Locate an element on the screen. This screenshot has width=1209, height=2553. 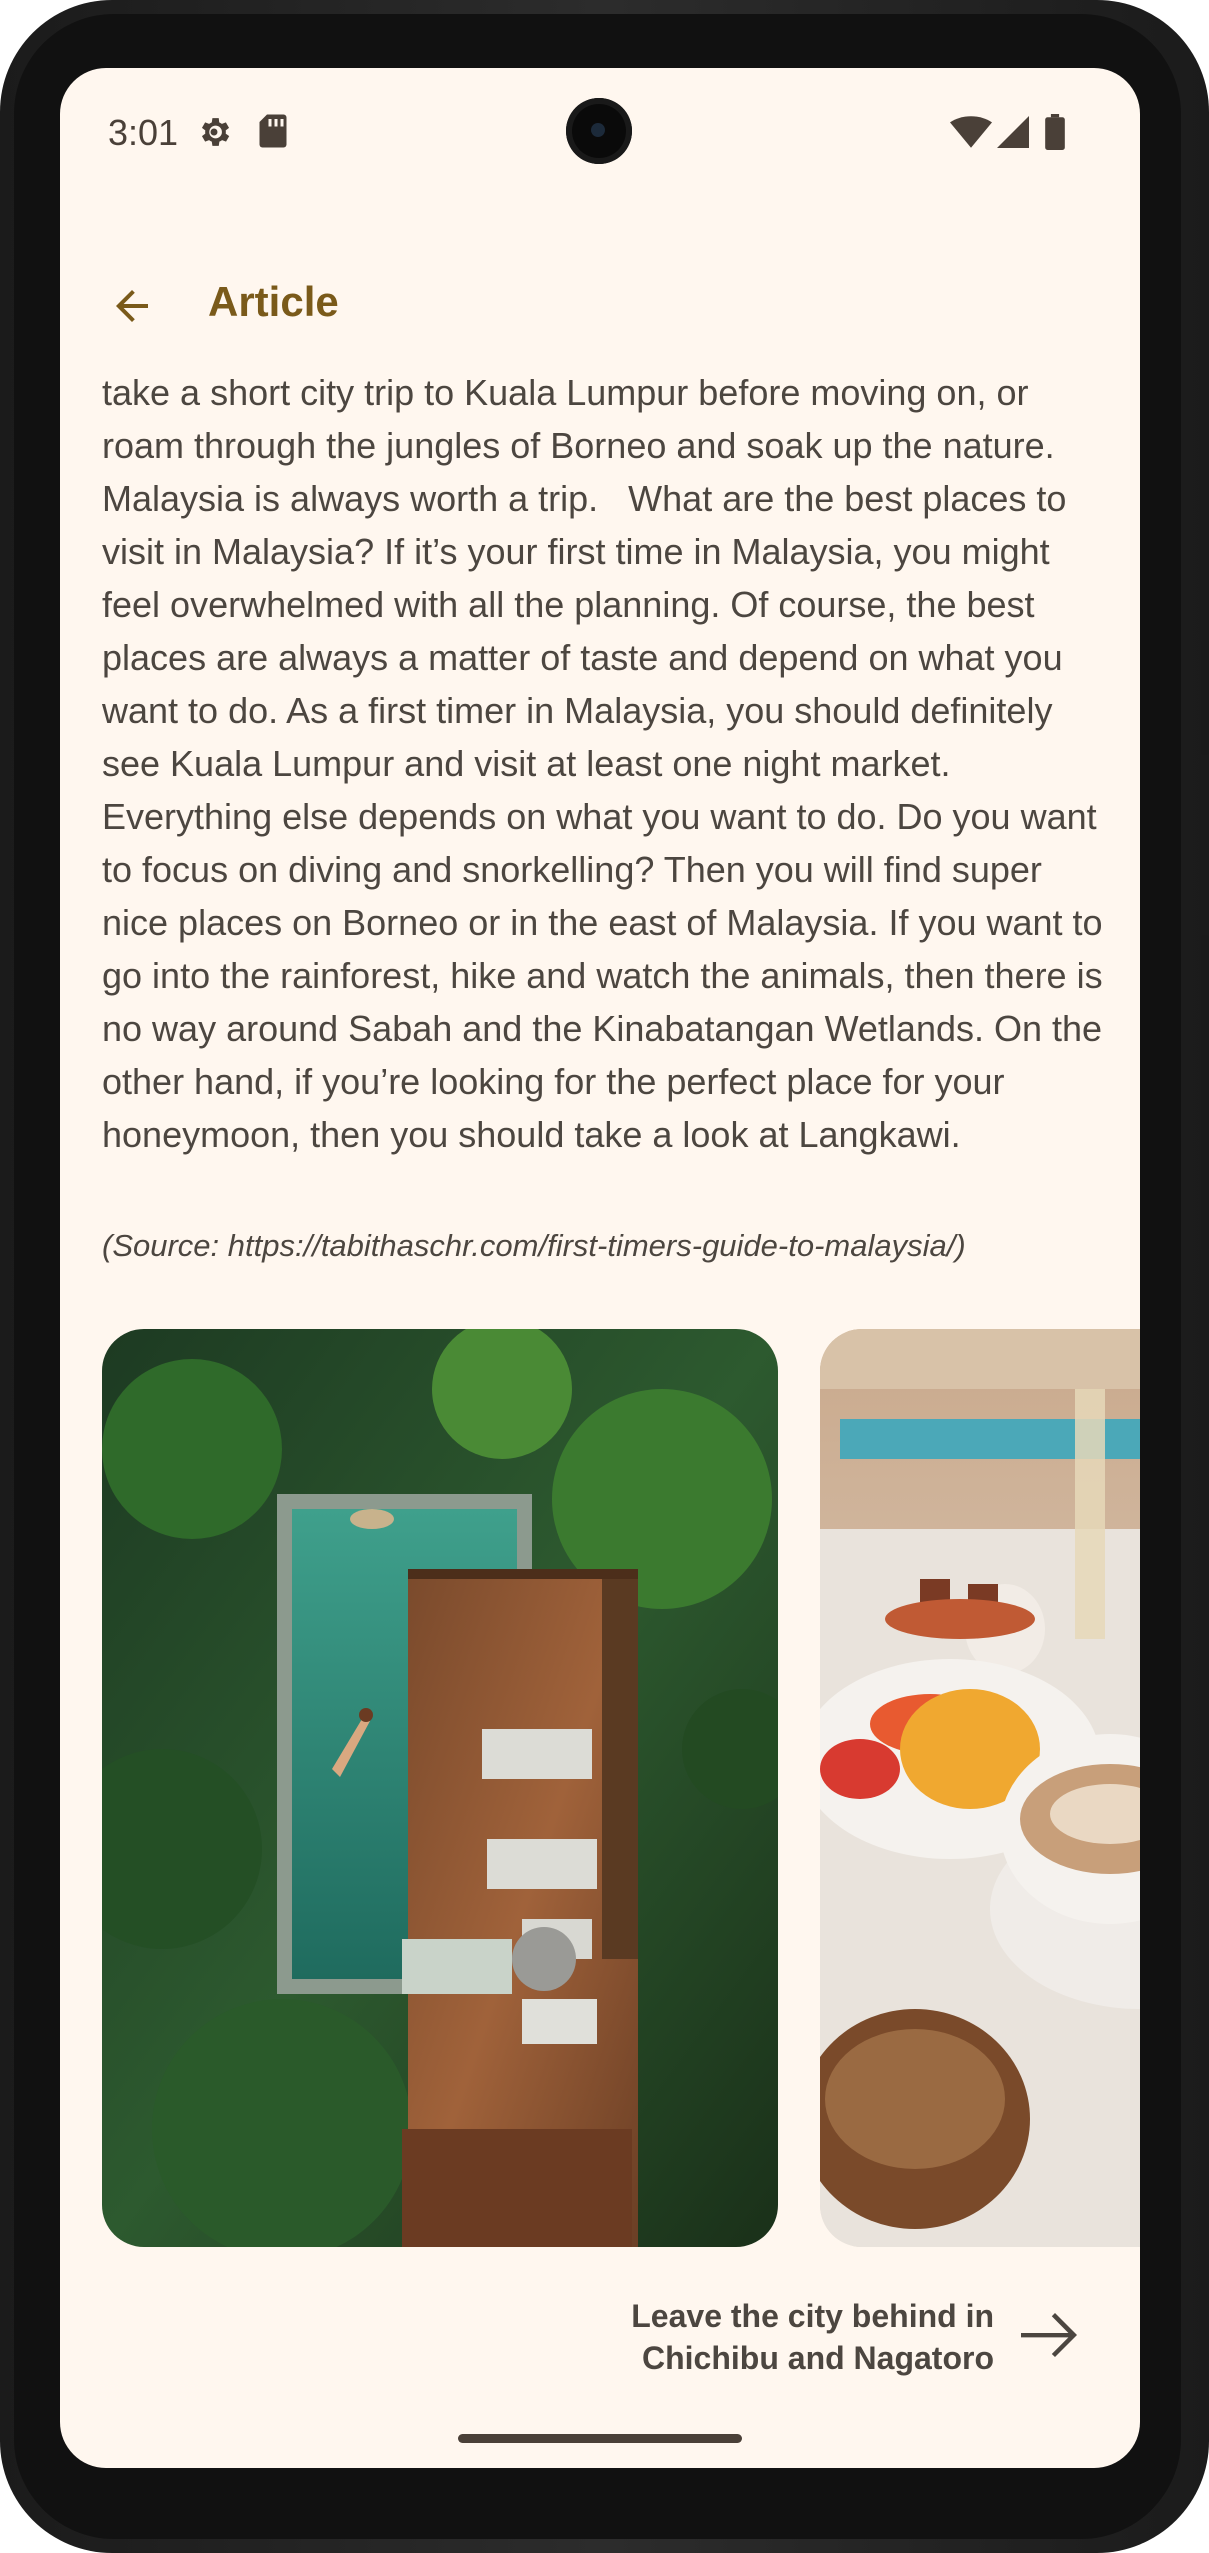
volume-button is located at coordinates (1205, 697).